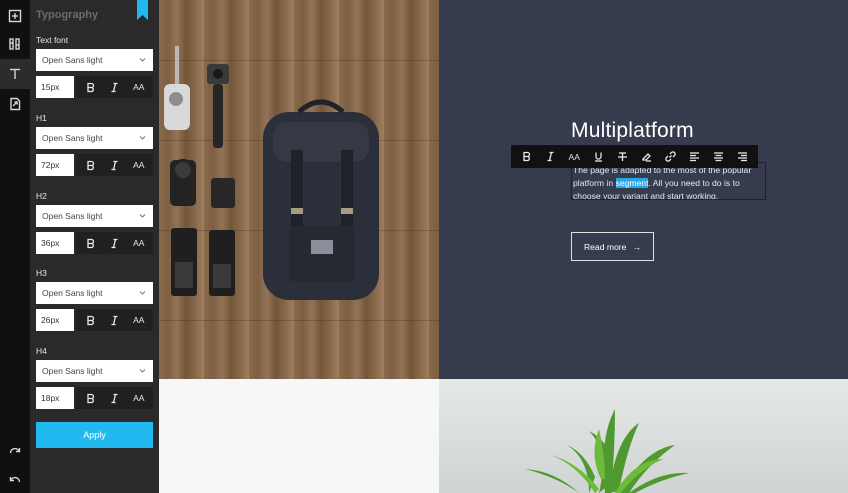 The width and height of the screenshot is (848, 493). I want to click on font-select-h2: Open Sans light, so click(94, 216).